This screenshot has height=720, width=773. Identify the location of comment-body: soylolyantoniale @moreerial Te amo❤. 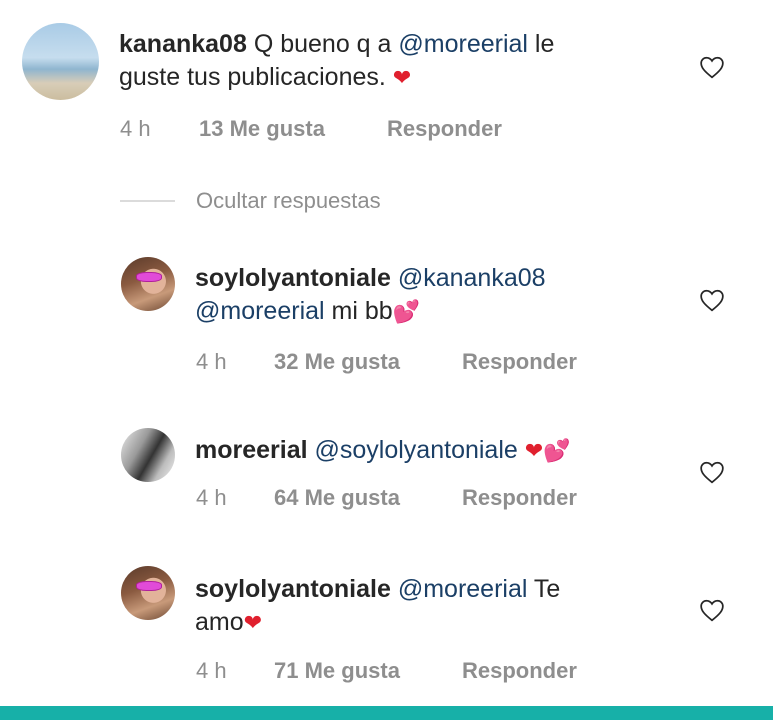
(435, 606).